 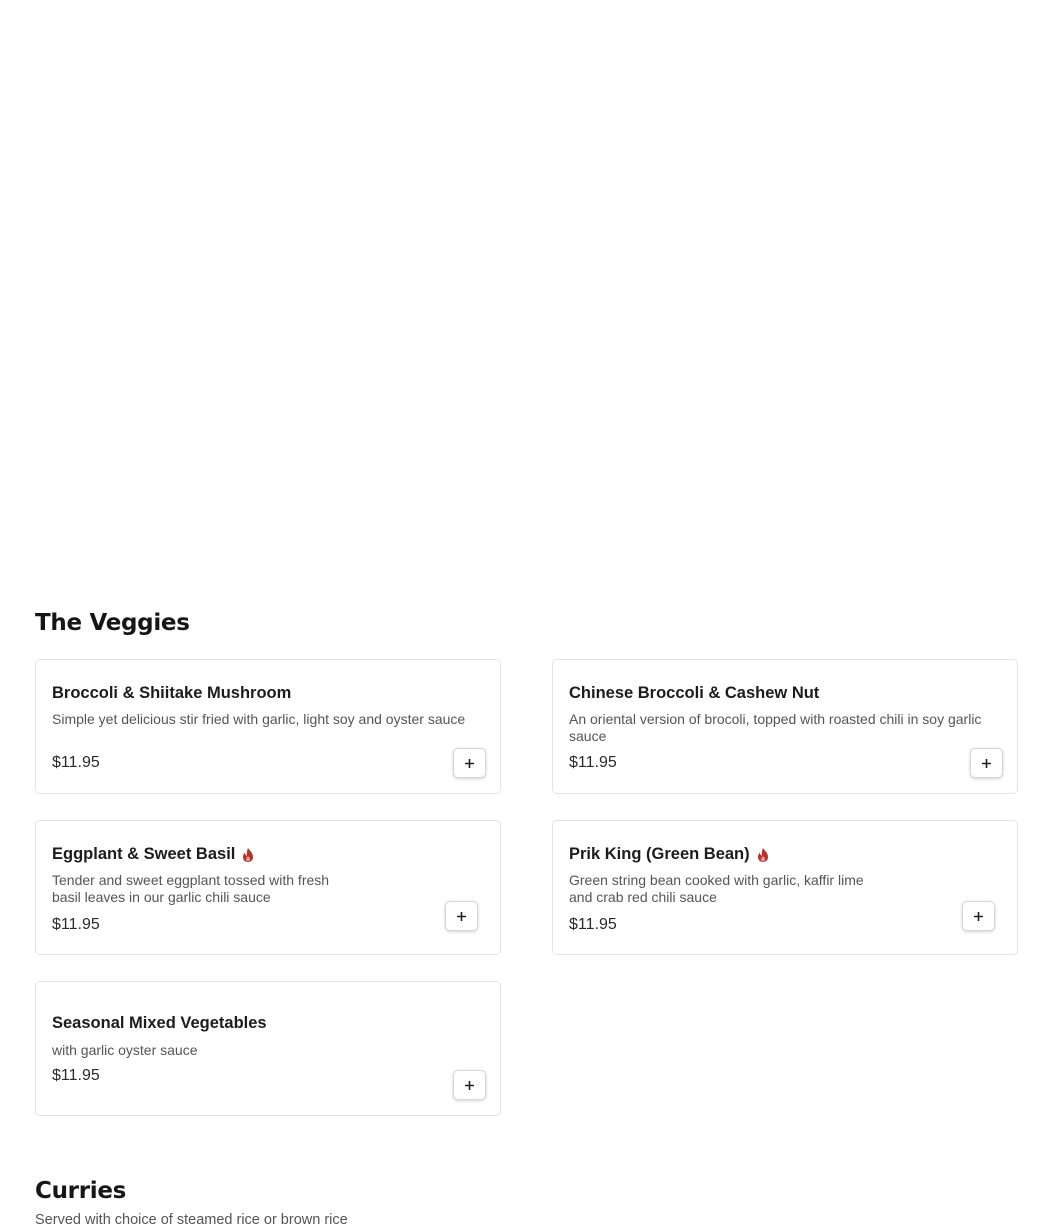 I want to click on menu-item-name: Chinese Broccoli & Cashew Nut, so click(x=694, y=693).